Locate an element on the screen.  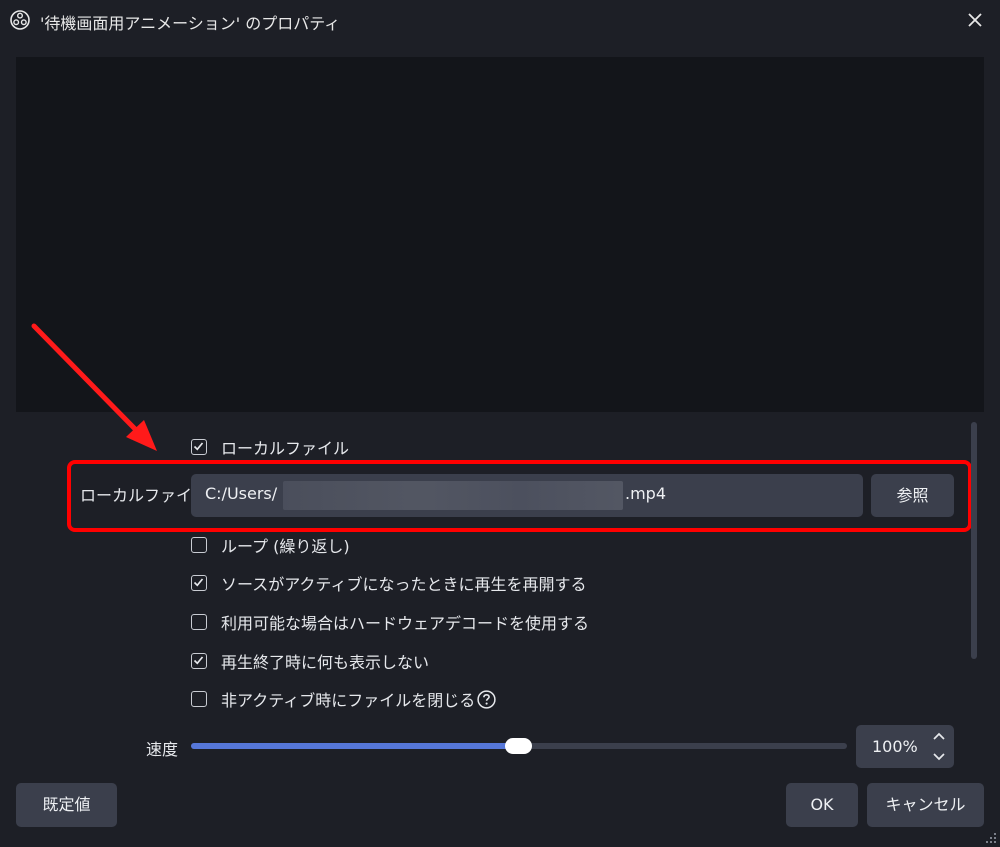
cancel-button: キャンセル is located at coordinates (925, 805).